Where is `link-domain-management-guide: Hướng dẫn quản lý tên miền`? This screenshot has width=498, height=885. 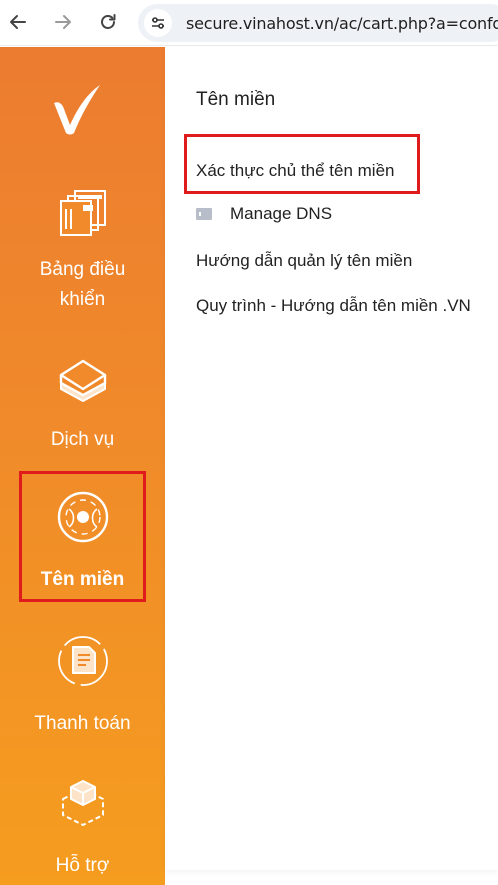
link-domain-management-guide: Hướng dẫn quản lý tên miền is located at coordinates (304, 261).